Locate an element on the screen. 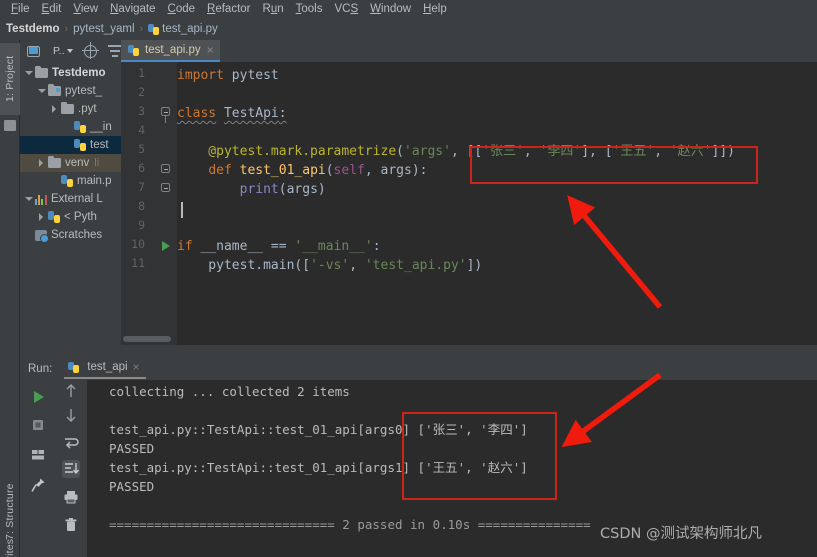 This screenshot has width=817, height=557. menu-item-vcs: VCS is located at coordinates (346, 9).